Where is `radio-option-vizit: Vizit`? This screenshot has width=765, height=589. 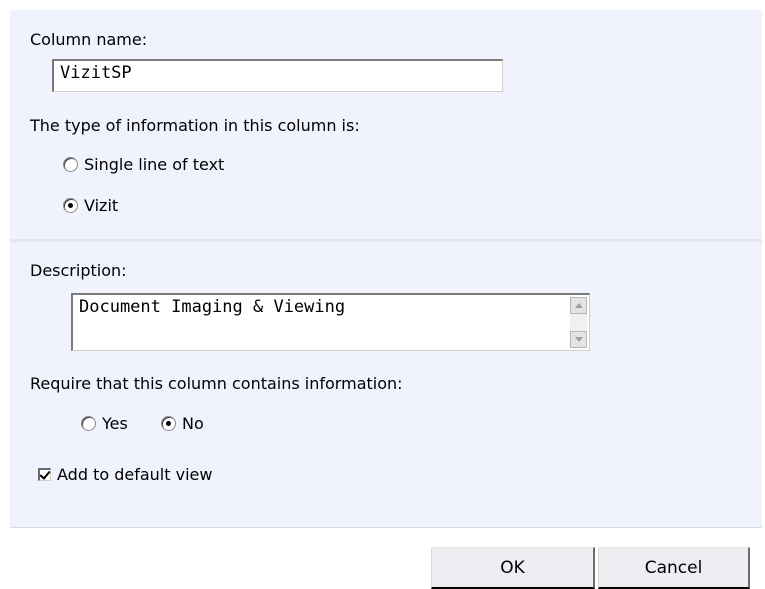
radio-option-vizit: Vizit is located at coordinates (90, 205).